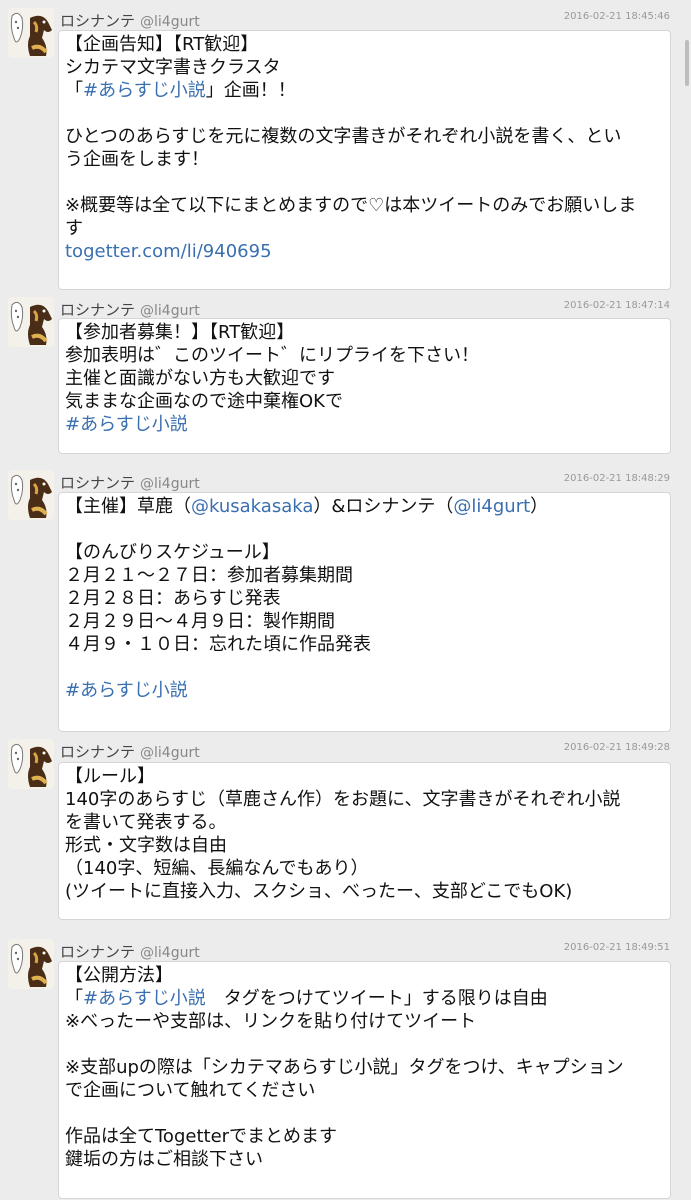 The width and height of the screenshot is (691, 1200). I want to click on tweet-line: う企画をします！, so click(363, 159).